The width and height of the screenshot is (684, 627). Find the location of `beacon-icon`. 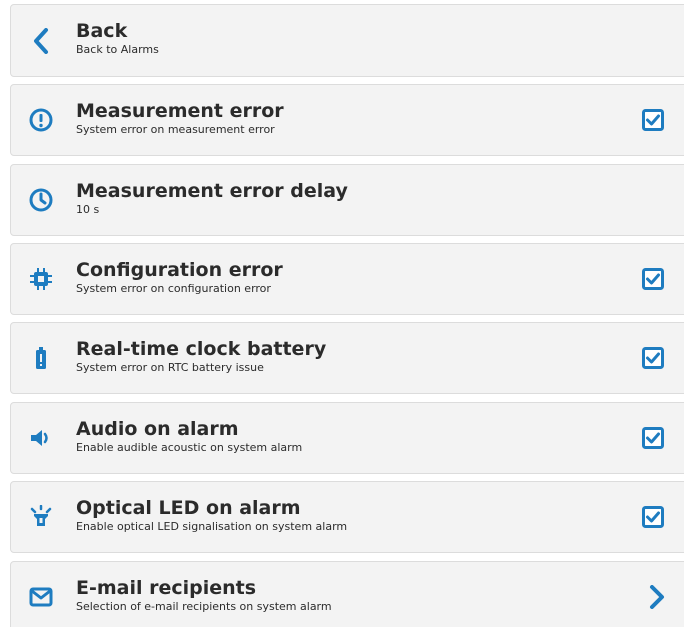

beacon-icon is located at coordinates (41, 517).